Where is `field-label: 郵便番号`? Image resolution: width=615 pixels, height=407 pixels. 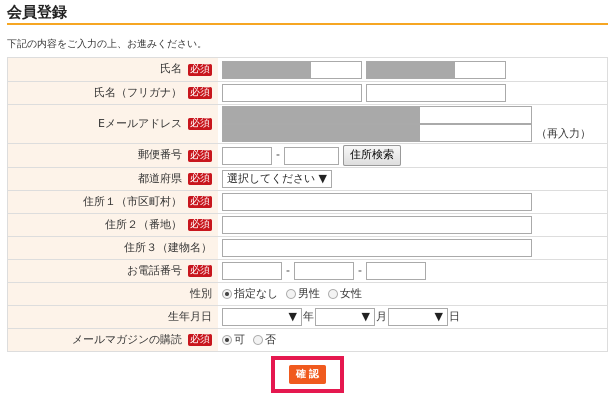 field-label: 郵便番号 is located at coordinates (160, 155).